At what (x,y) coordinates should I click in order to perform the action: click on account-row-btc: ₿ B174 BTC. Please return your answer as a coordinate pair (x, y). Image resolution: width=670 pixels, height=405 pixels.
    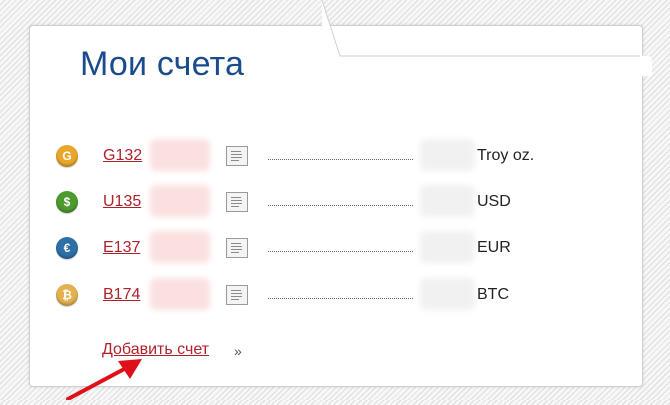
    Looking at the image, I should click on (335, 296).